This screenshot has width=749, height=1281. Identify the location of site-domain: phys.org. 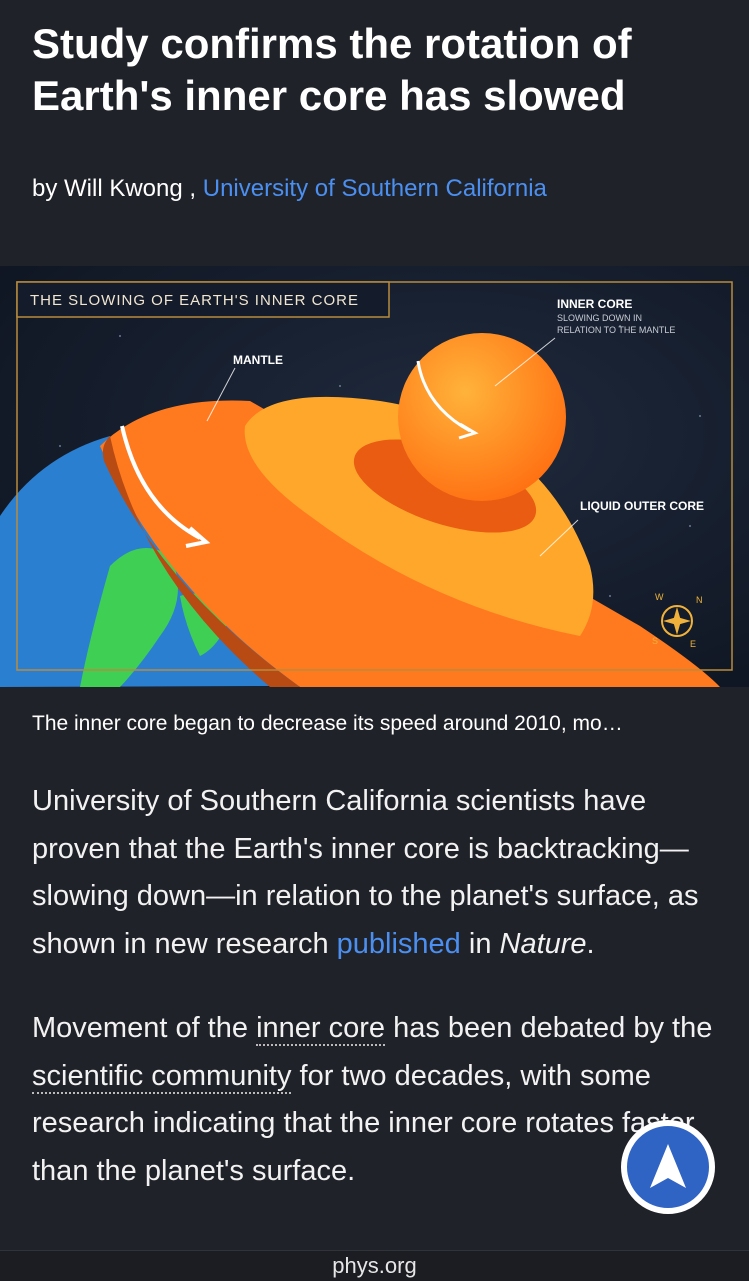
(374, 1266).